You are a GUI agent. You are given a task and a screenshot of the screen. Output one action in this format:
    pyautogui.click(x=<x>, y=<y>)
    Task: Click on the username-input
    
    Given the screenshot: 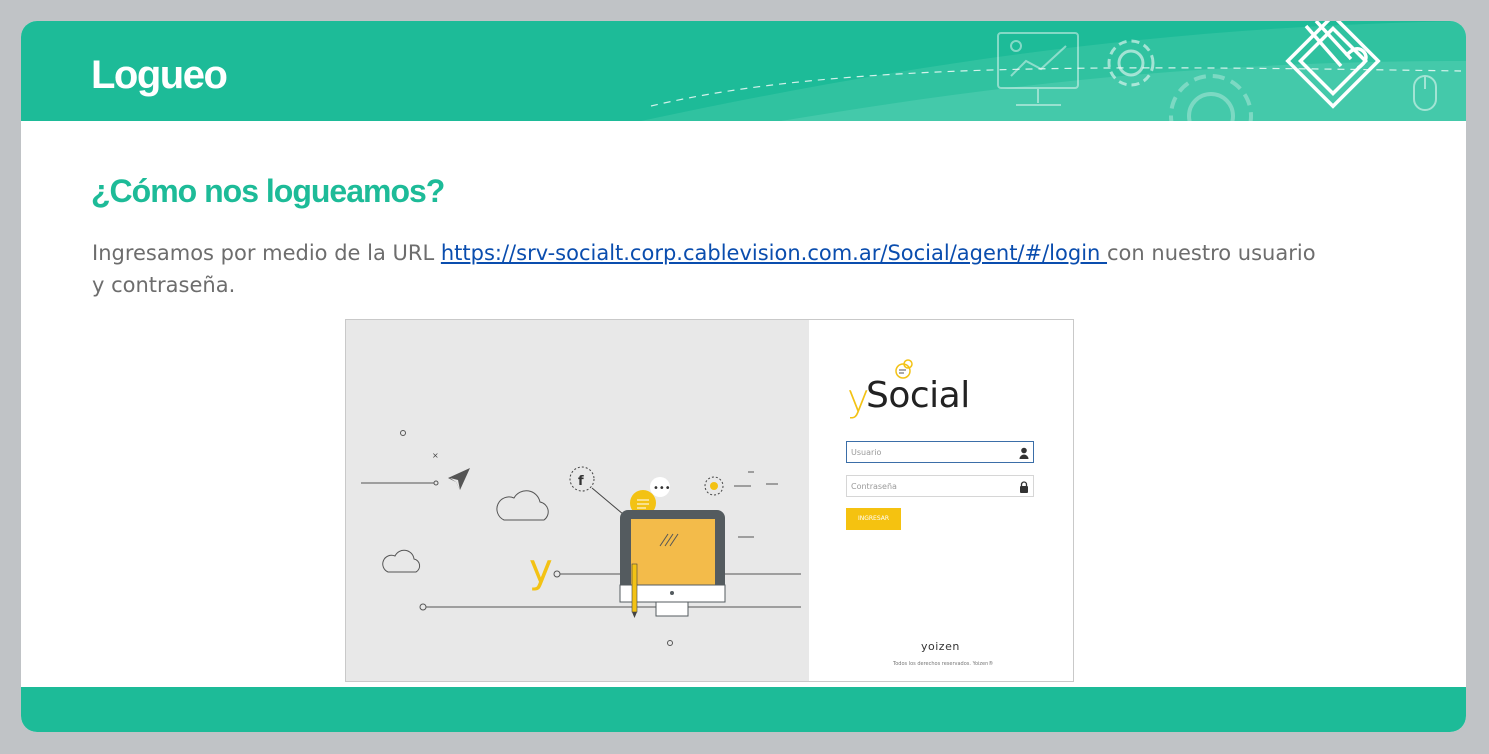 What is the action you would take?
    pyautogui.click(x=931, y=452)
    